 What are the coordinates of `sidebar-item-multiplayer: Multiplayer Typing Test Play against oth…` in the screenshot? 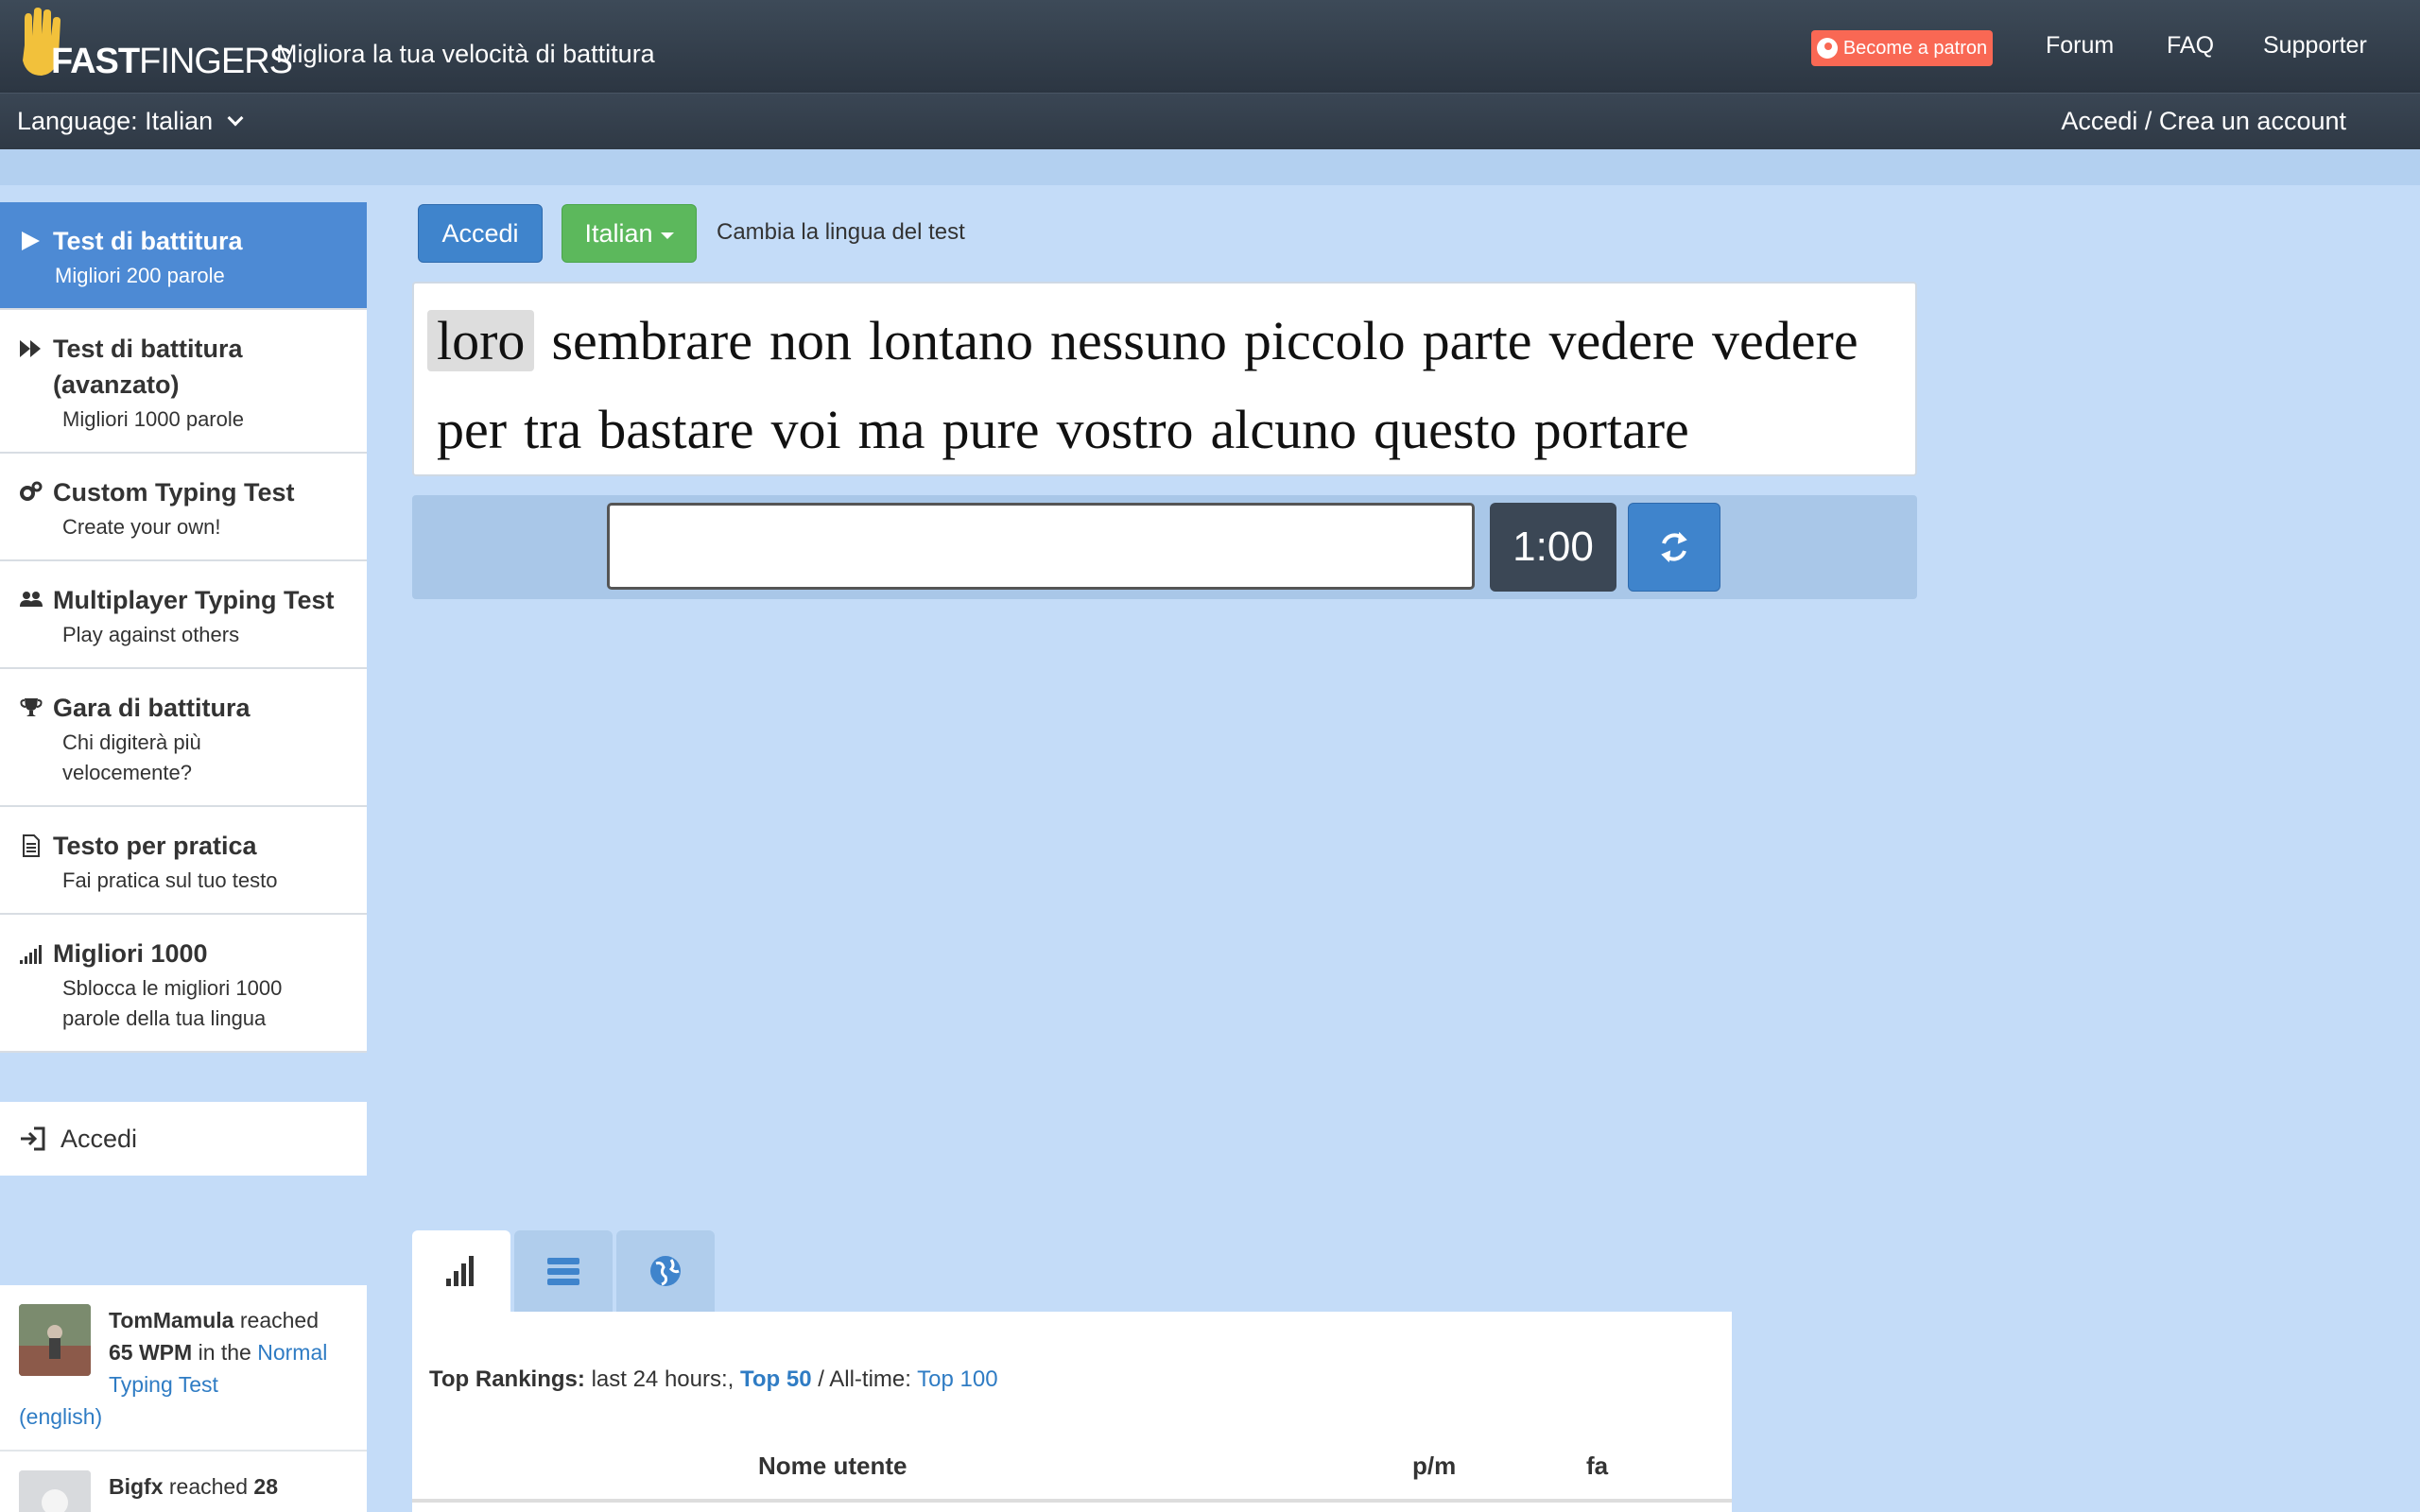 It's located at (183, 615).